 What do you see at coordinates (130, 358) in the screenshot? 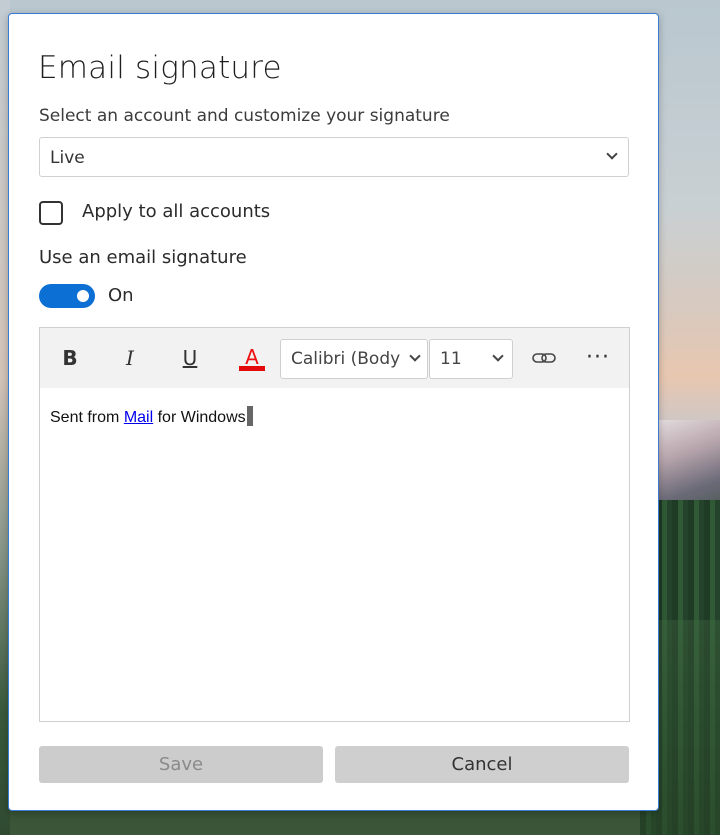
I see `italic-button: I` at bounding box center [130, 358].